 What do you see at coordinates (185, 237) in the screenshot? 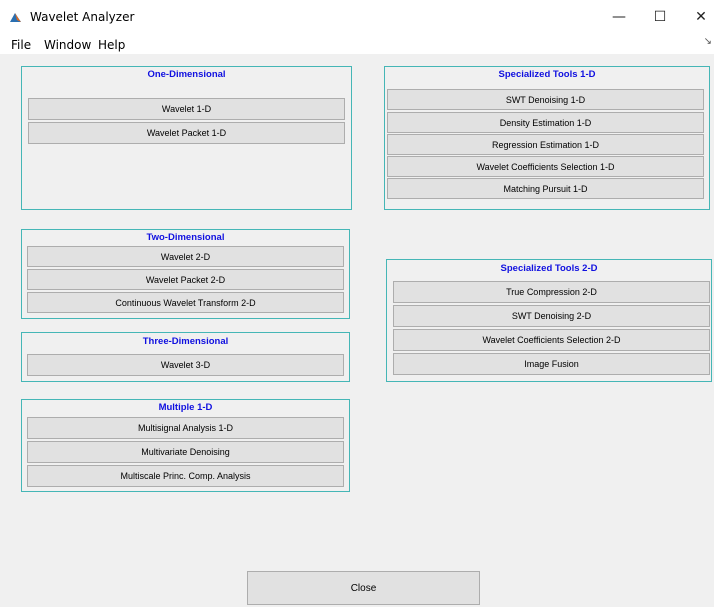
I see `panel-title: Two-Dimensional` at bounding box center [185, 237].